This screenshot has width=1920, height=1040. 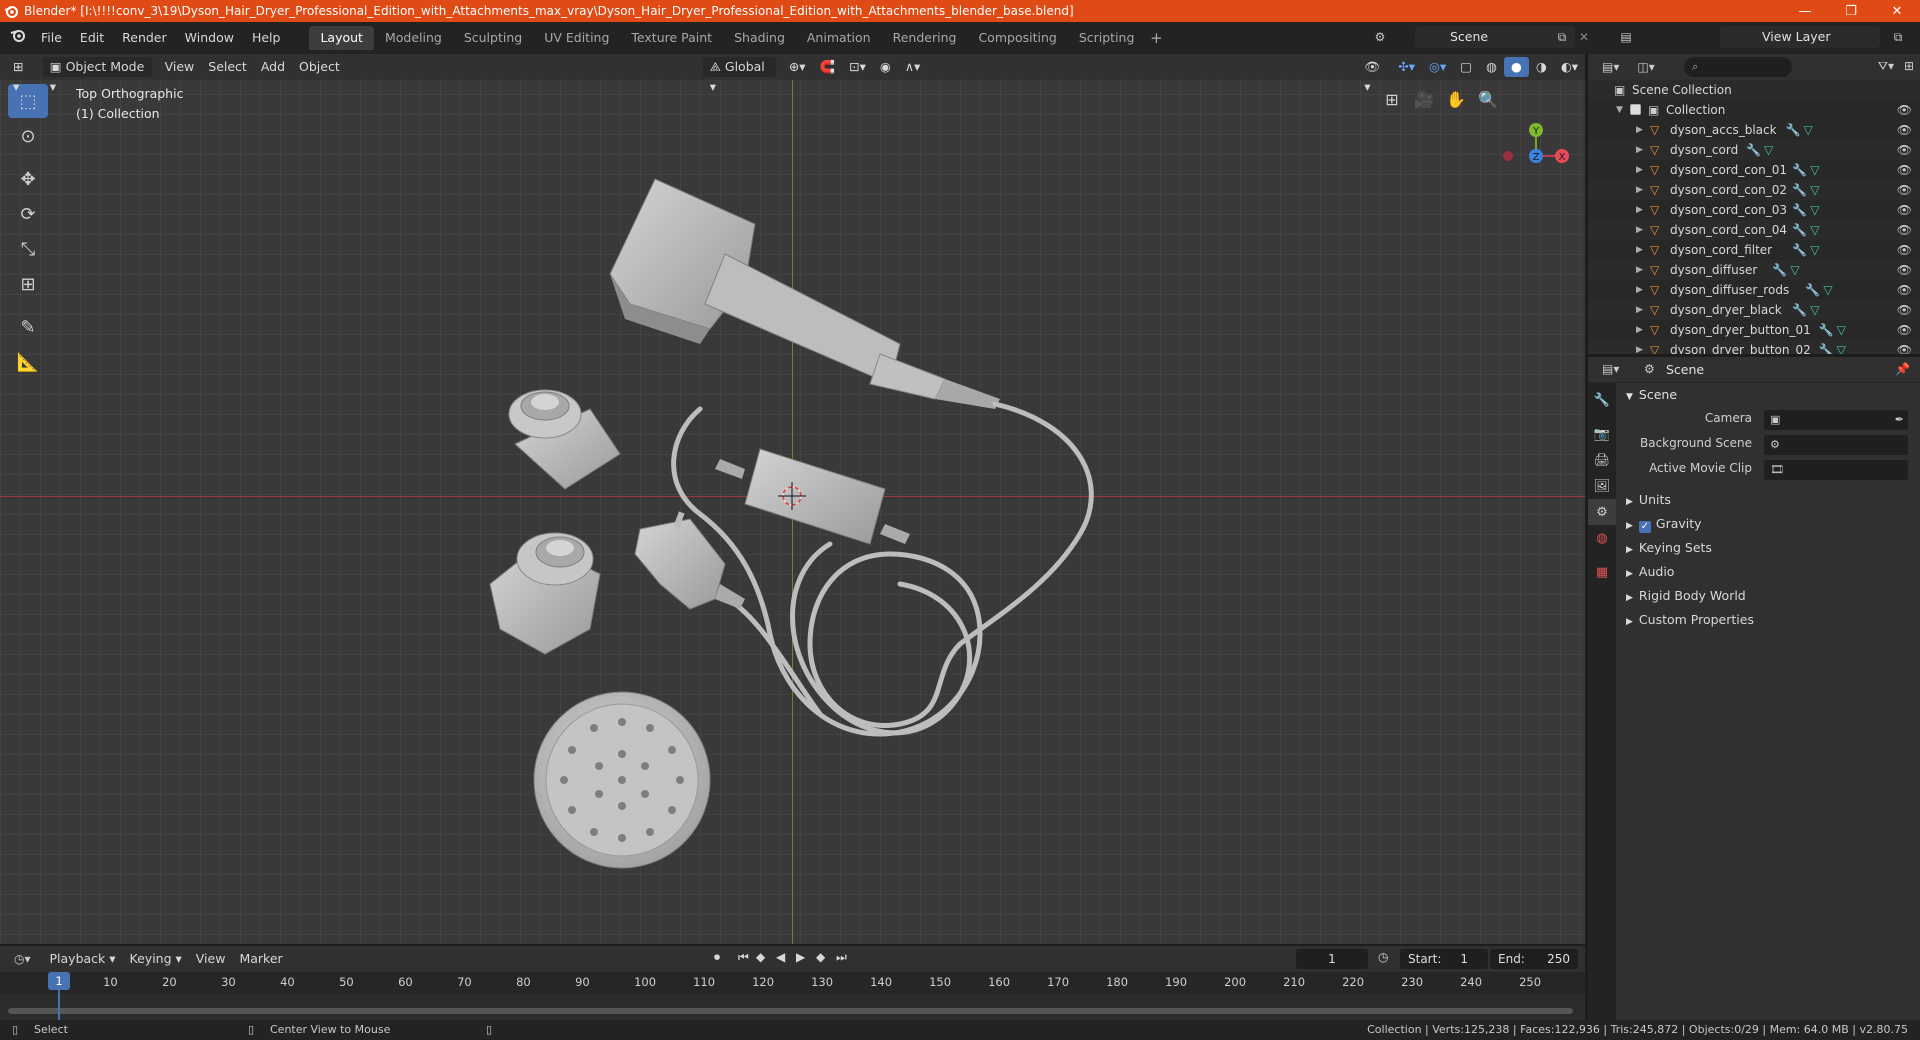 I want to click on units-panel: ▶ Units, so click(x=1769, y=500).